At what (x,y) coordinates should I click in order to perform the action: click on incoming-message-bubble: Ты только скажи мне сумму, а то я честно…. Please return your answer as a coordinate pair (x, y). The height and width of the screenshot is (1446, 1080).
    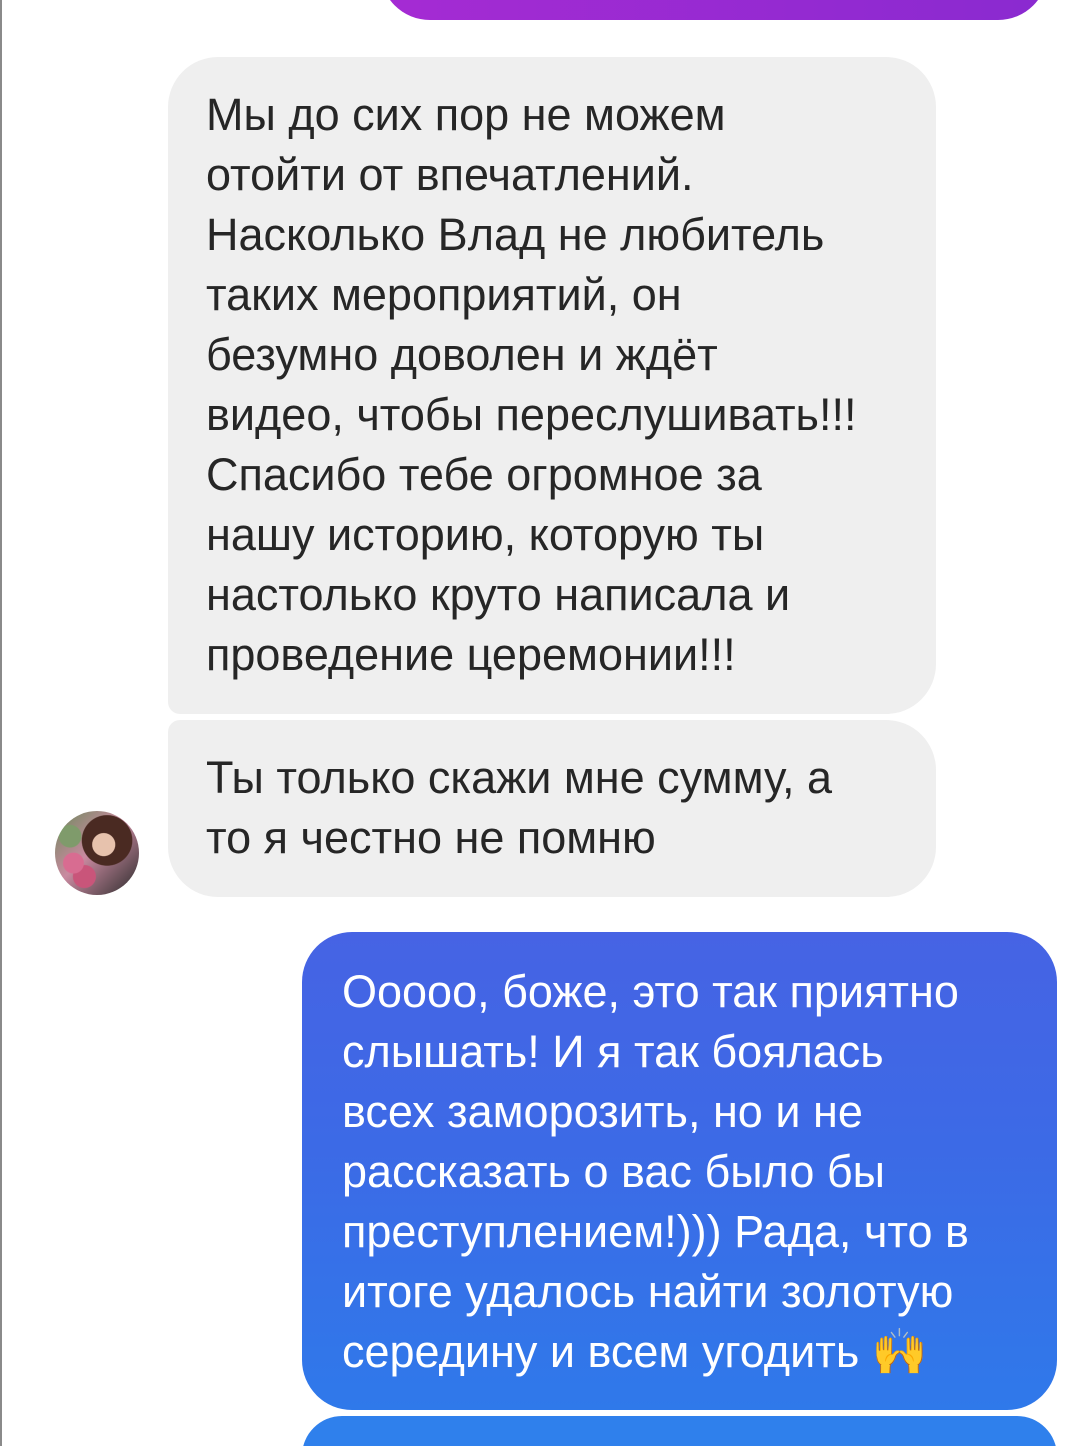
    Looking at the image, I should click on (552, 808).